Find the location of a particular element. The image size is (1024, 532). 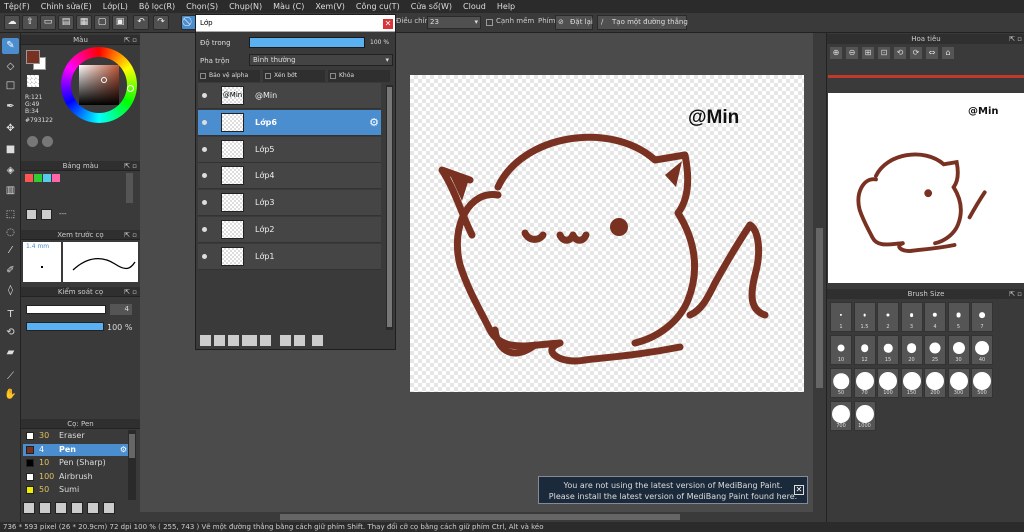

menu-item-2: Lớp(L) is located at coordinates (115, 6).